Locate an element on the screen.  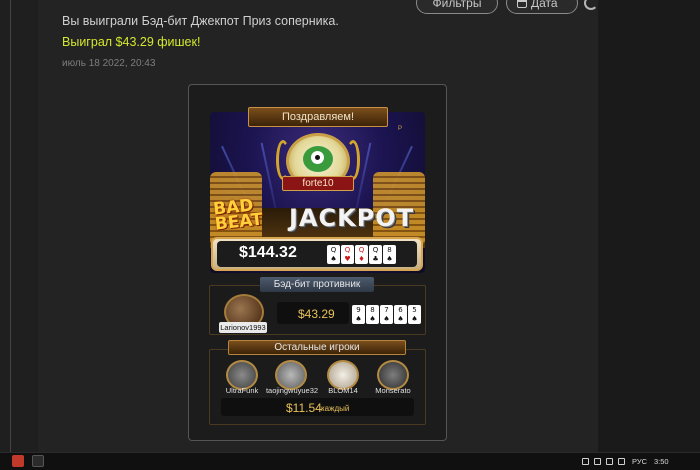
date-button: Дата is located at coordinates (542, 7).